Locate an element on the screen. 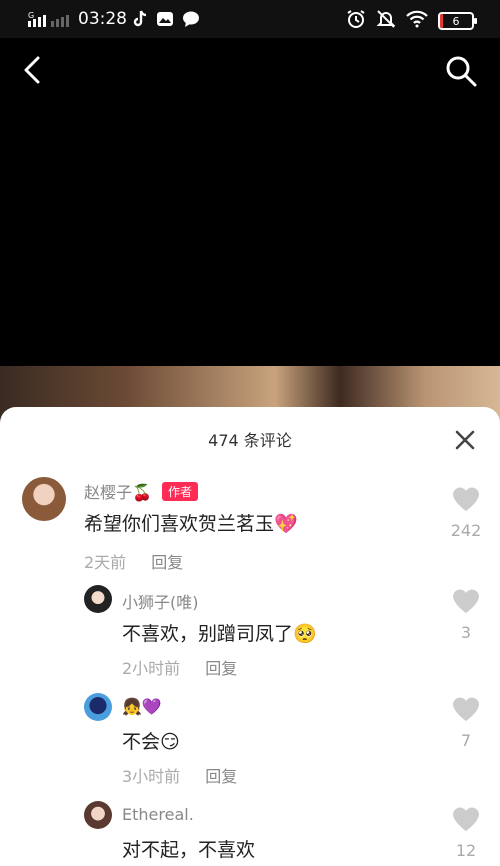  back-button is located at coordinates (34, 70).